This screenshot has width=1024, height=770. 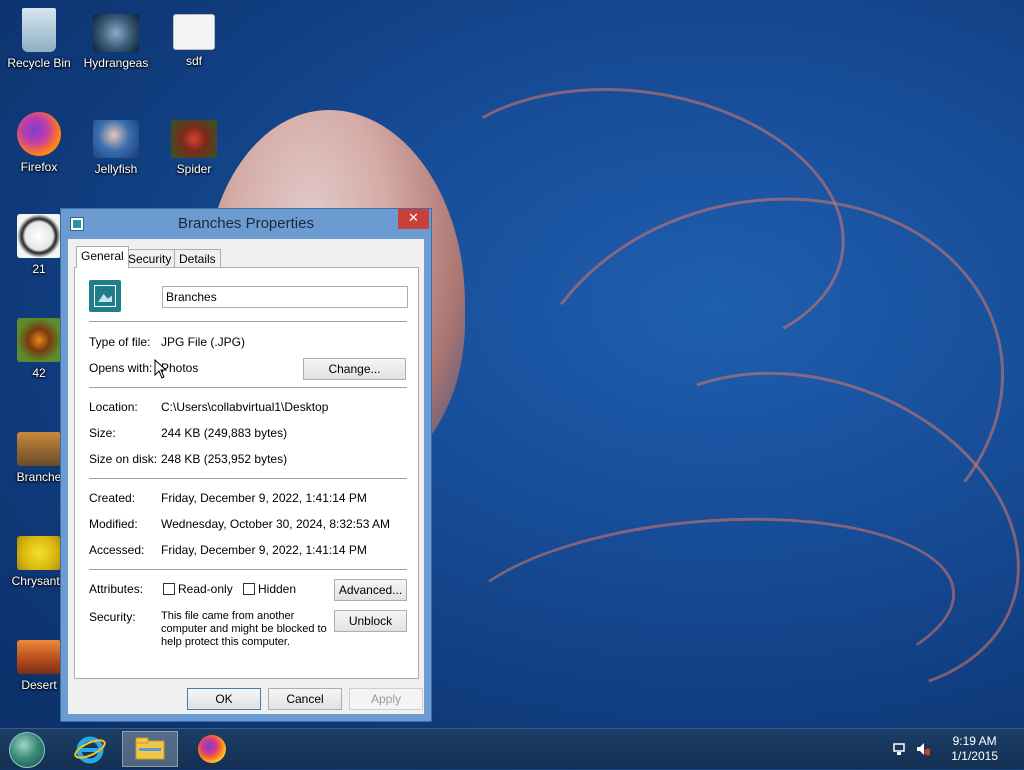 I want to click on tab-details: Details, so click(x=197, y=258).